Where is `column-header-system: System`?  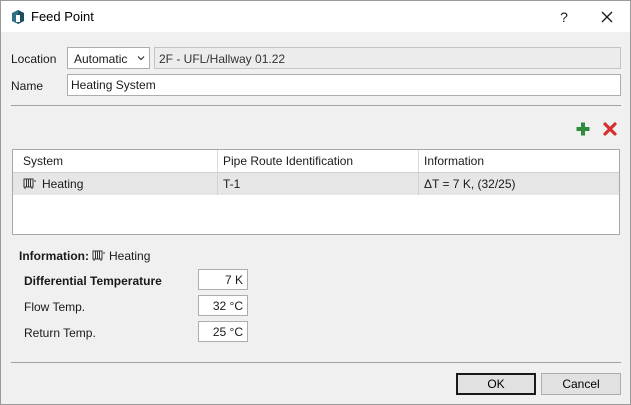
column-header-system: System is located at coordinates (118, 161).